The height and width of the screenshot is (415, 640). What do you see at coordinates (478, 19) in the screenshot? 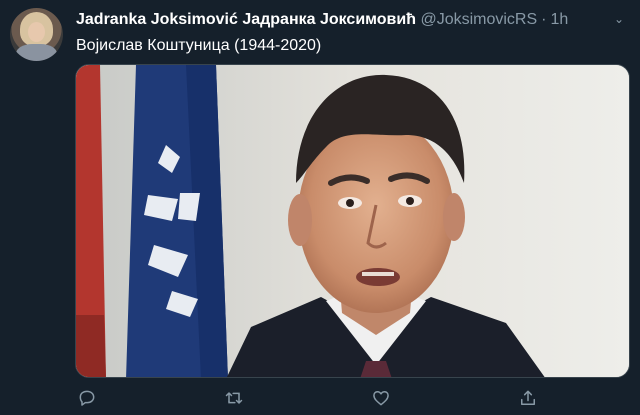
I see `author-handle: @JoksimovicRS` at bounding box center [478, 19].